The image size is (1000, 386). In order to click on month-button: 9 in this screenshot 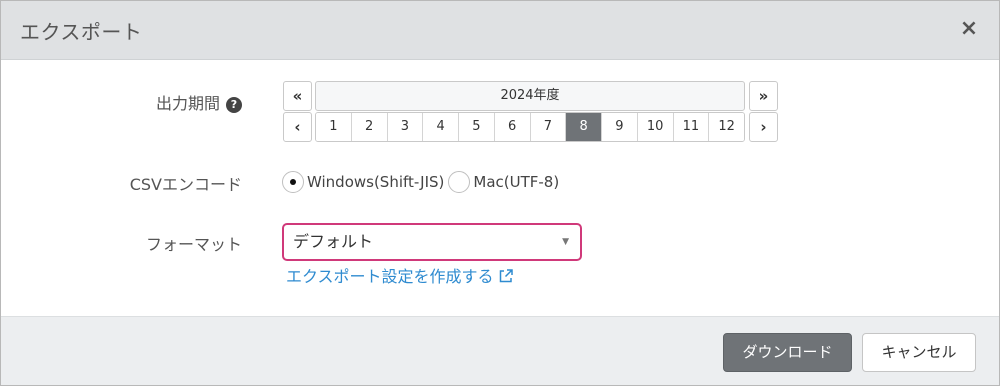, I will do `click(620, 127)`.